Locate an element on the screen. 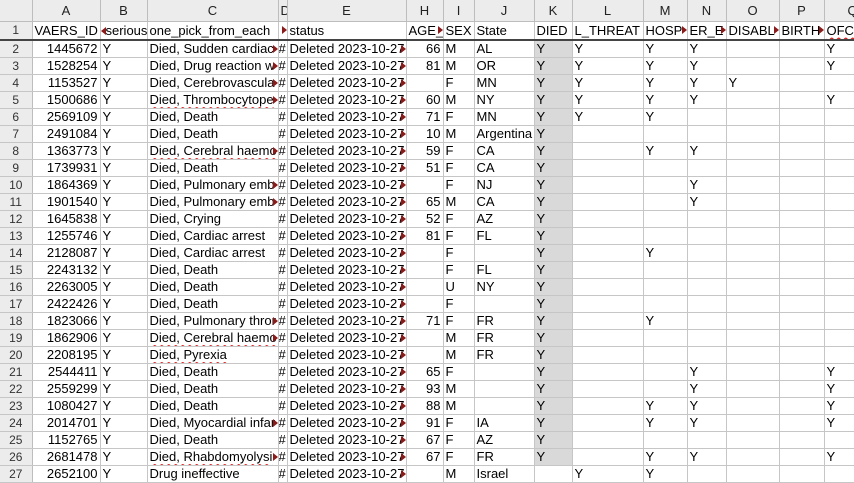 Image resolution: width=854 pixels, height=483 pixels. cell-vaers-id: 1901540 is located at coordinates (66, 202).